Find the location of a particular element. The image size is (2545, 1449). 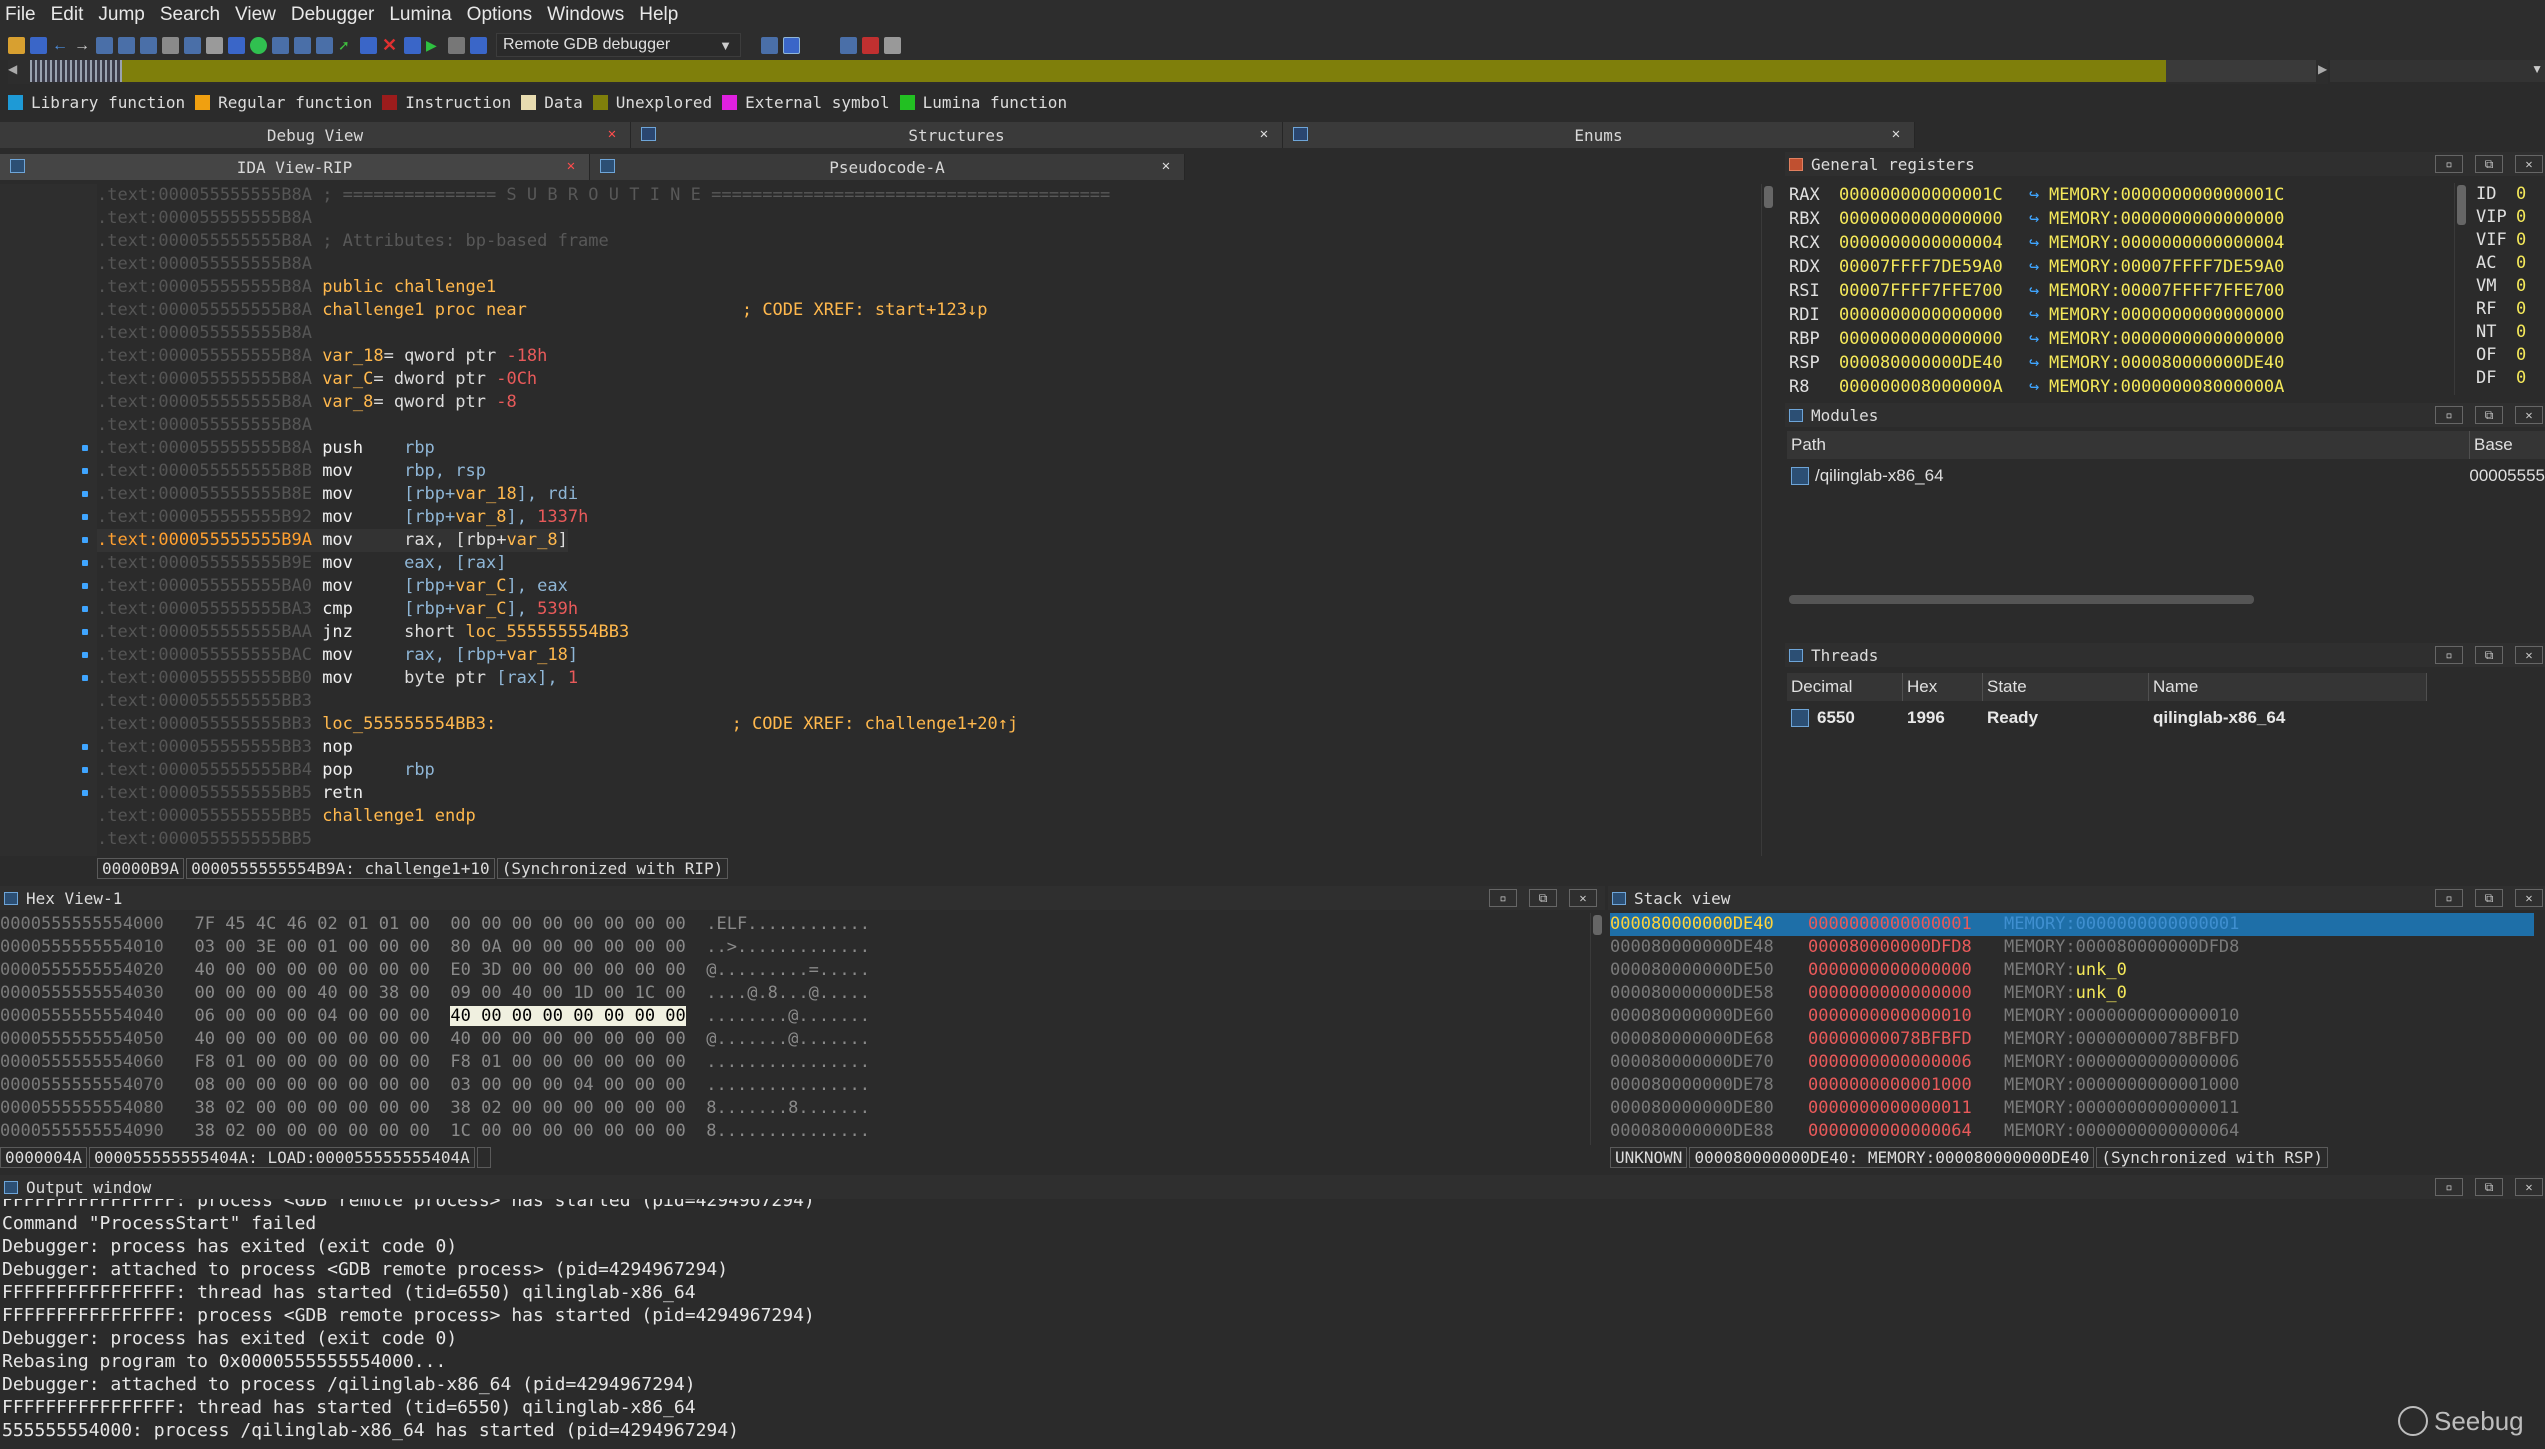

menu-item-edit: Edit is located at coordinates (70, 15).